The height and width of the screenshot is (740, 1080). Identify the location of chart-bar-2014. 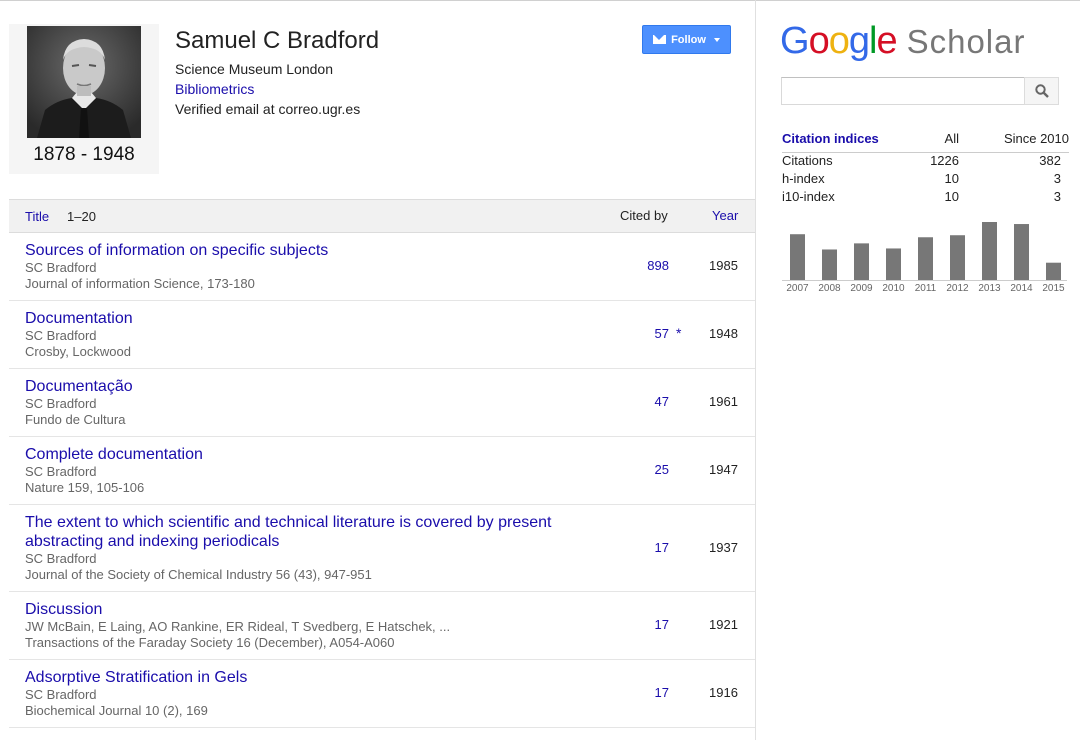
(1021, 252).